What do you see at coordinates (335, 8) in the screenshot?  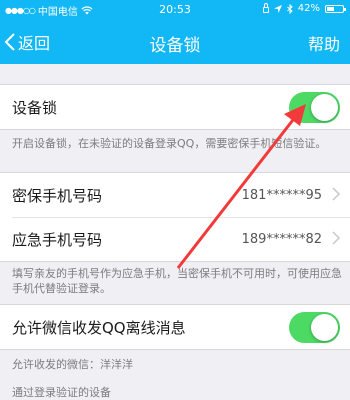 I see `battery-icon` at bounding box center [335, 8].